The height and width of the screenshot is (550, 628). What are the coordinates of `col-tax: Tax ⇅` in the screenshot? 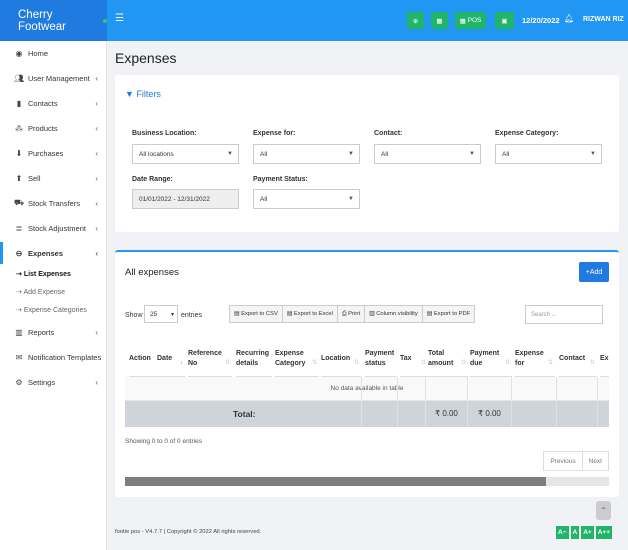 It's located at (414, 359).